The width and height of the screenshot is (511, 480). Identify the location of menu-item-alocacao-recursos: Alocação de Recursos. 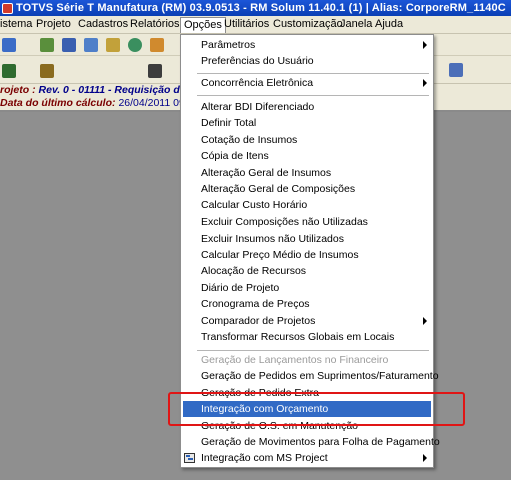
(307, 271).